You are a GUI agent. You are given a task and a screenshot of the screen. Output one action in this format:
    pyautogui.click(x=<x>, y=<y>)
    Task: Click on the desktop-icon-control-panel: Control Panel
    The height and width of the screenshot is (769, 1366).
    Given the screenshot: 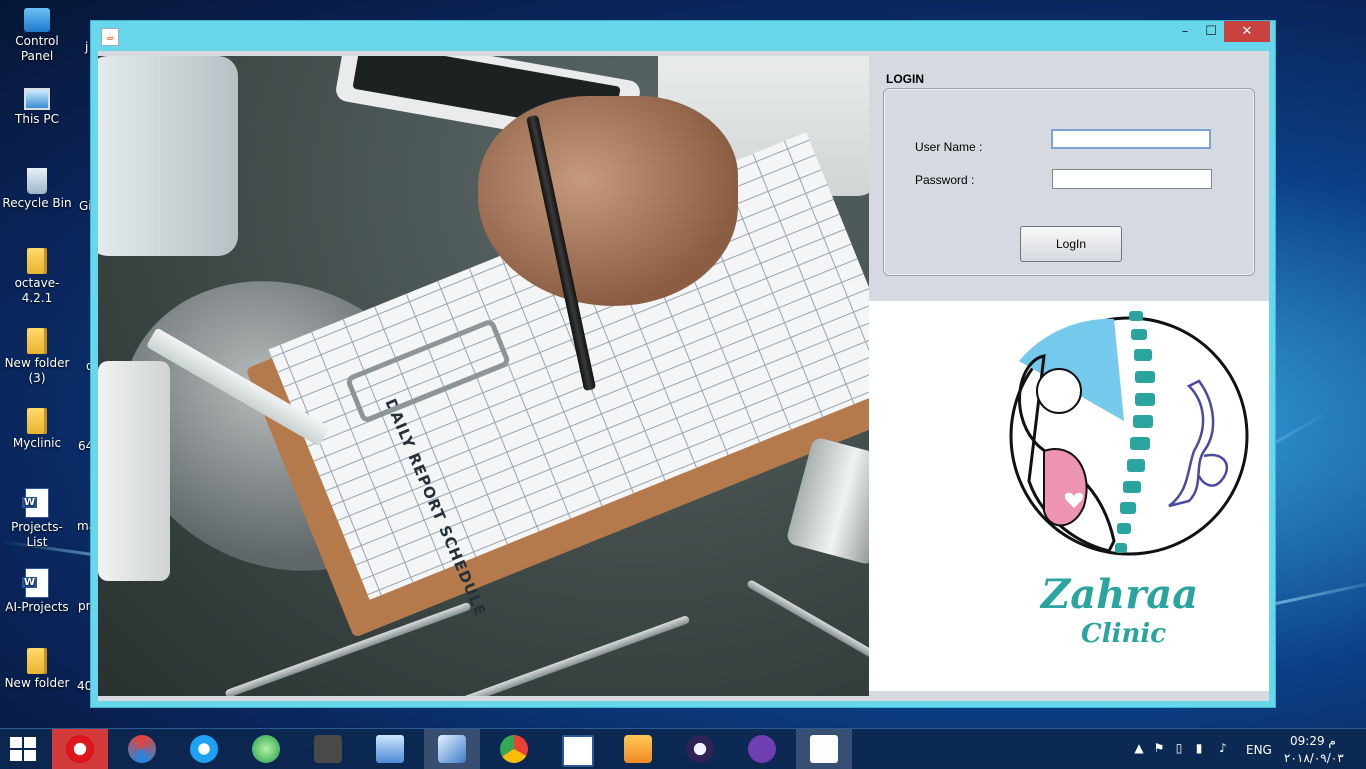 What is the action you would take?
    pyautogui.click(x=37, y=36)
    